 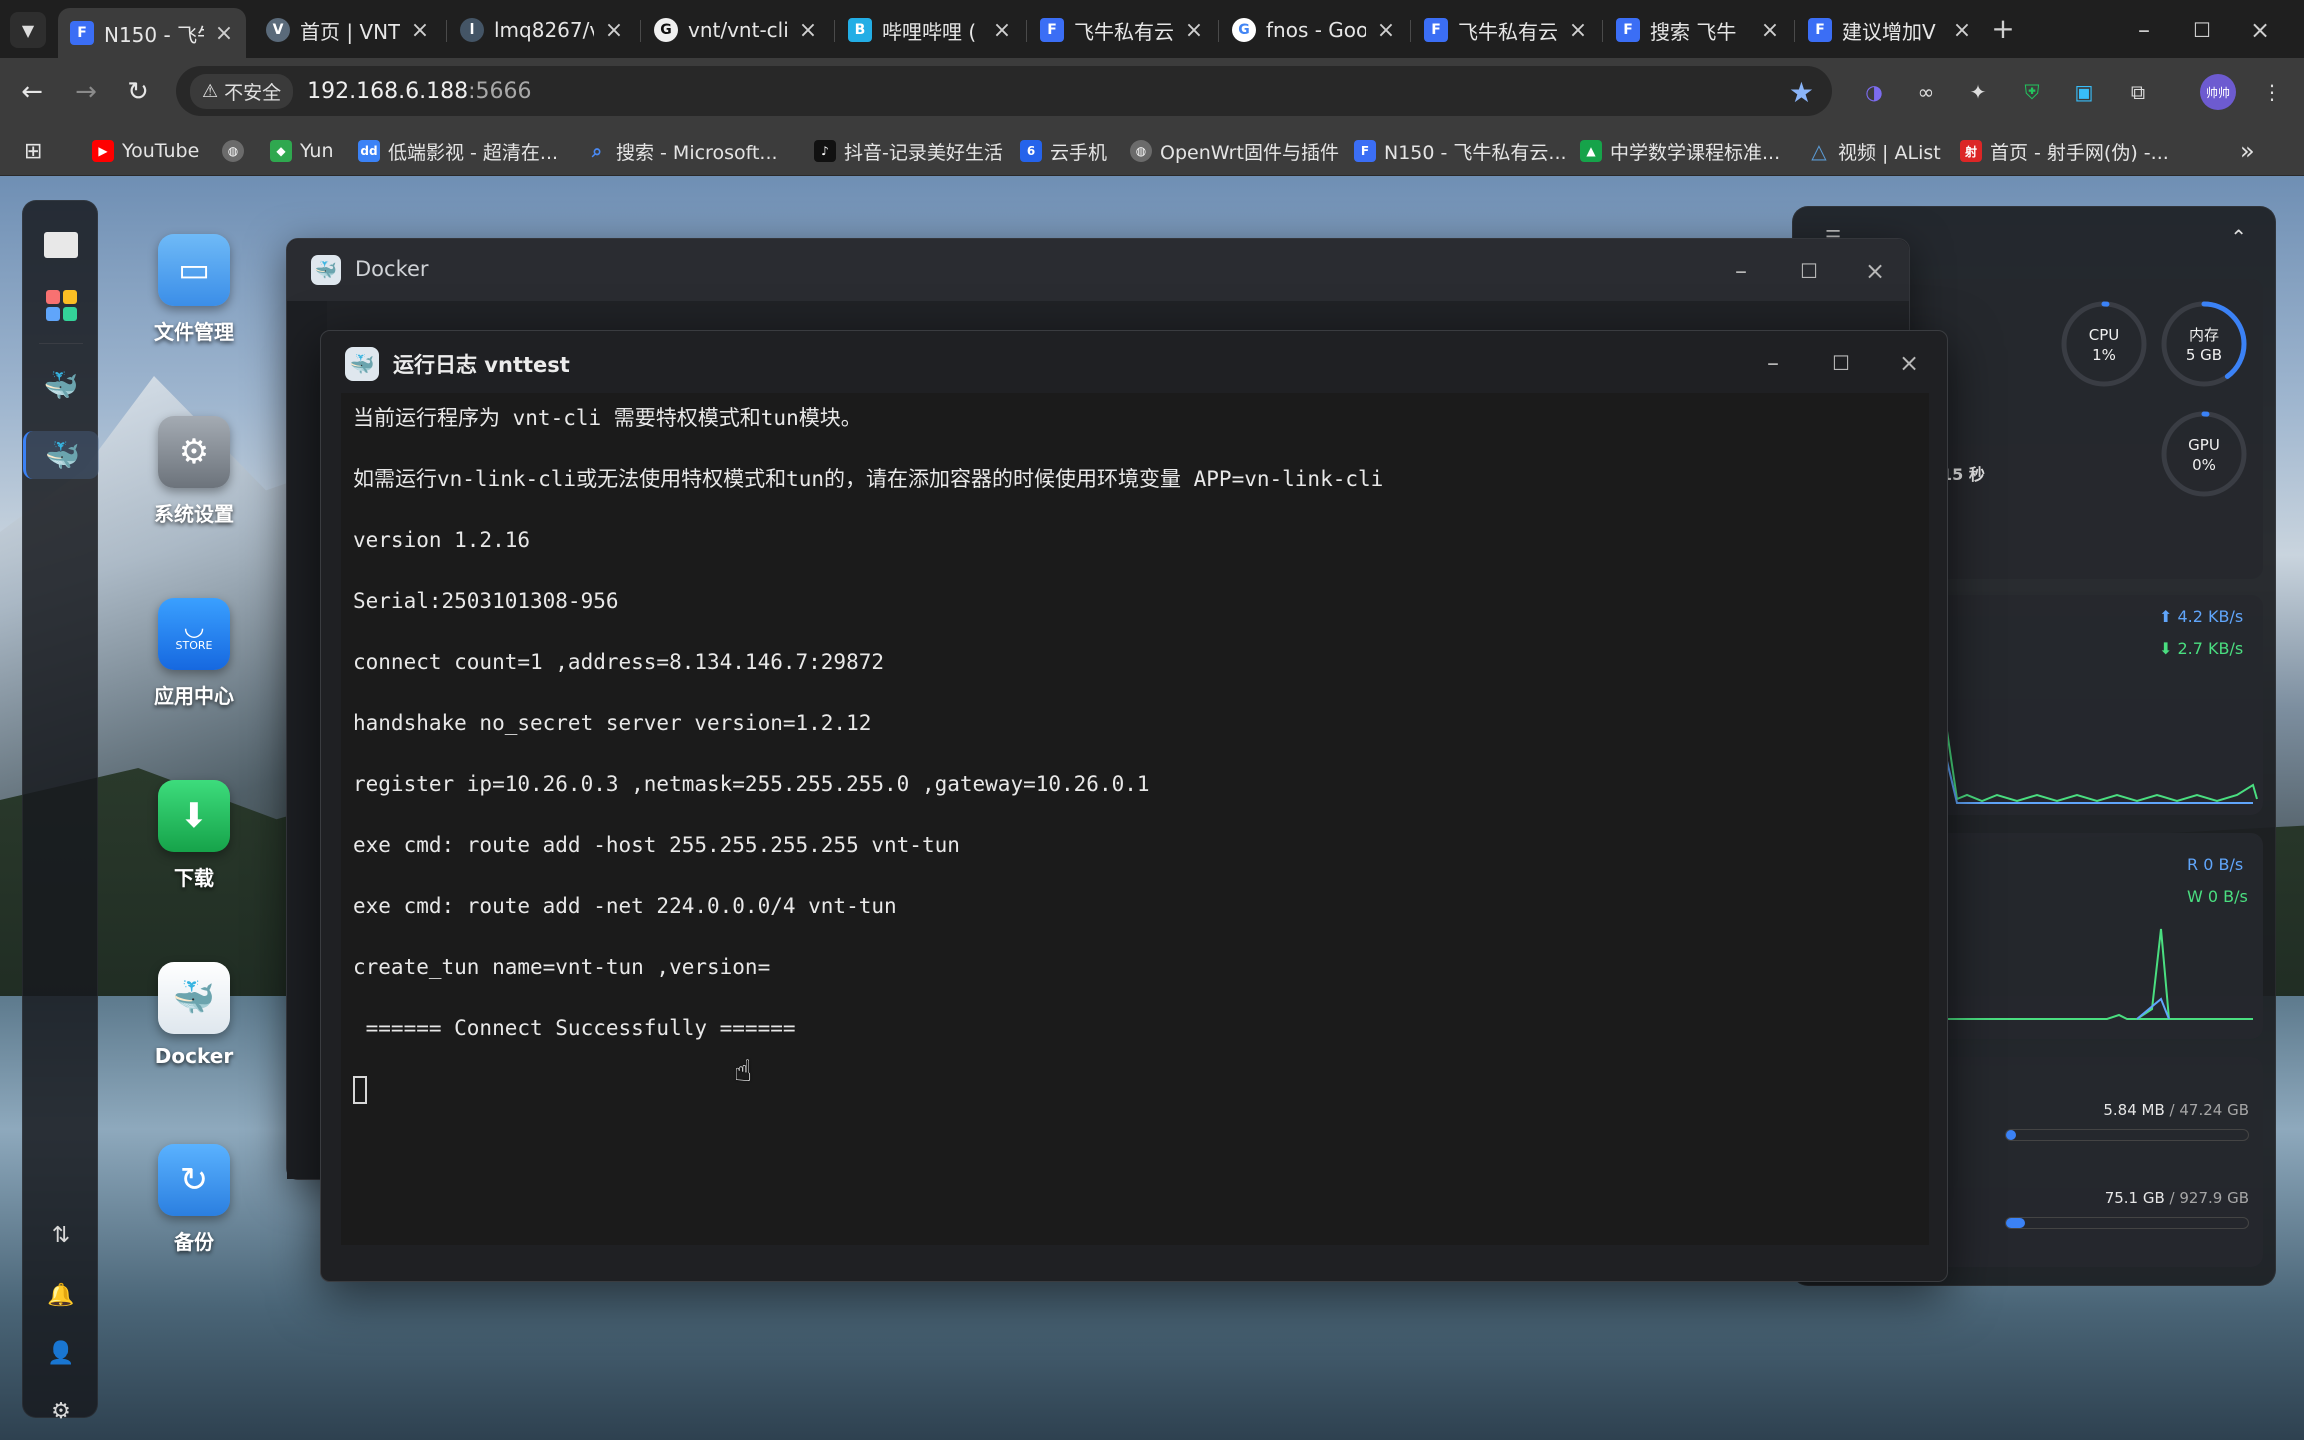 I want to click on bookmark-item: △ 视频 | AList, so click(x=1874, y=151).